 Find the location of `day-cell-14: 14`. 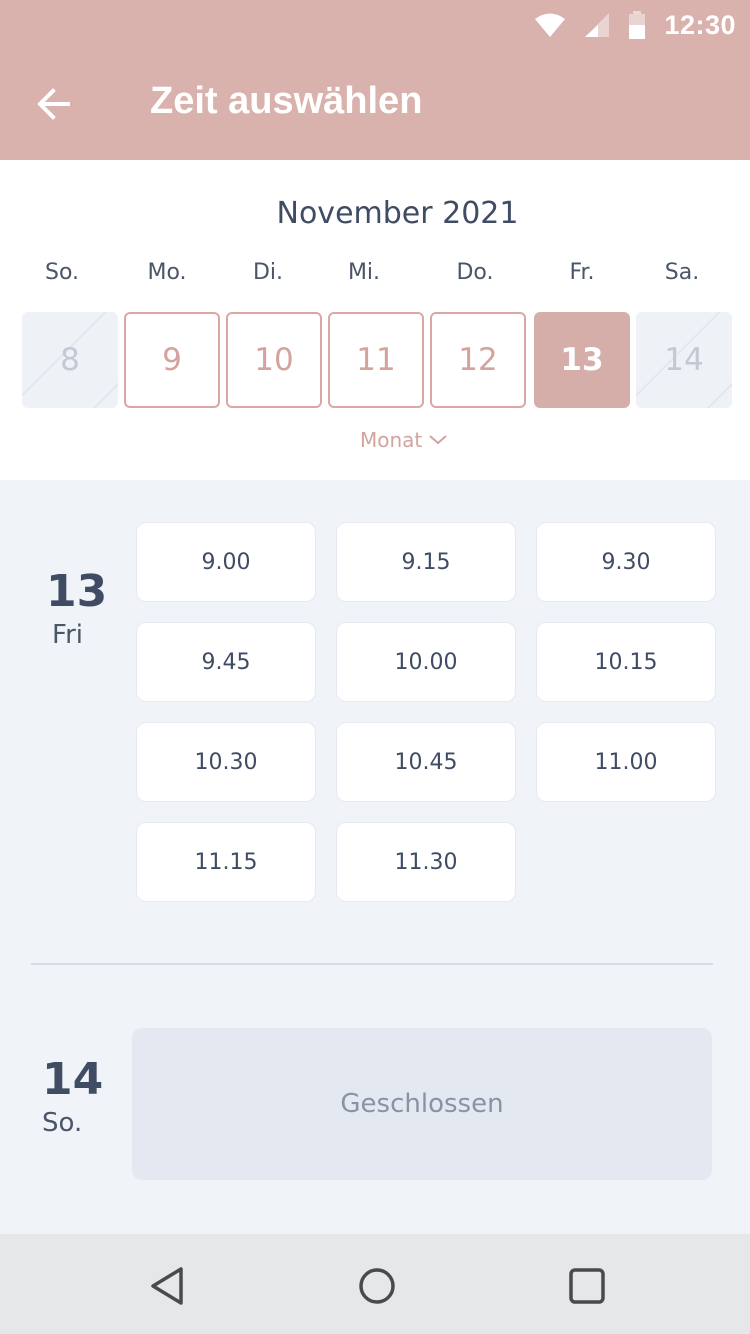

day-cell-14: 14 is located at coordinates (684, 360).